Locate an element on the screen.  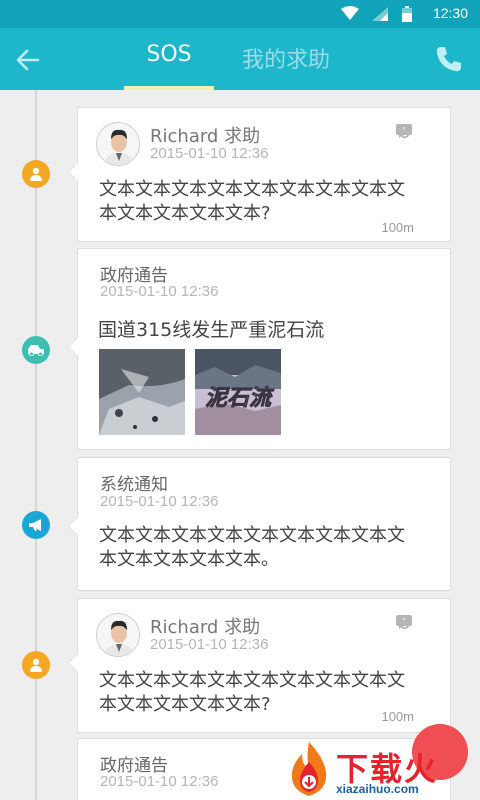
megaphone-icon is located at coordinates (35, 525).